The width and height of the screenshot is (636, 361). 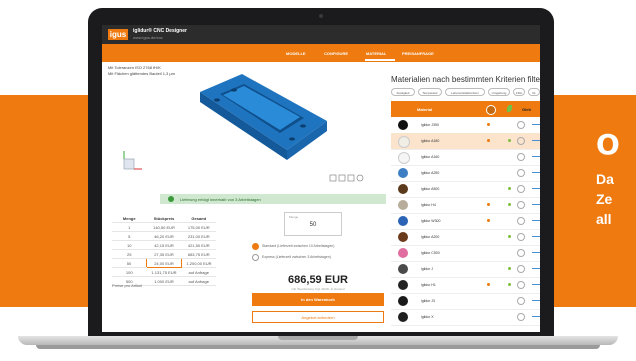 I want to click on material-name: iglidur A160, so click(x=430, y=157).